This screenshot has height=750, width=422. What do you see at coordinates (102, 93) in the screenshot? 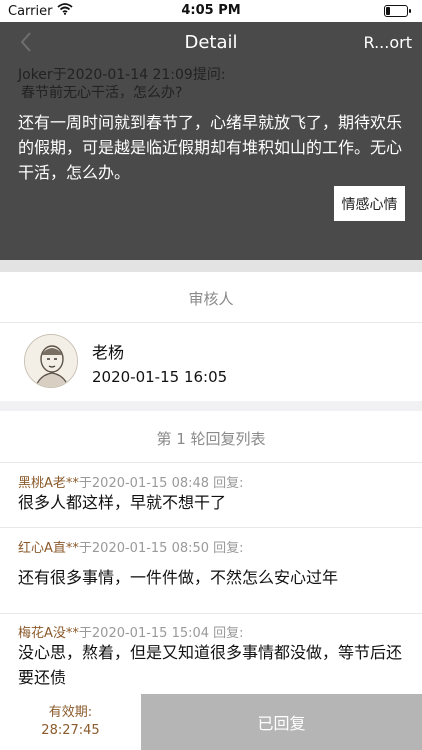
I see `question-title: 春节前无心干活，怎么办?` at bounding box center [102, 93].